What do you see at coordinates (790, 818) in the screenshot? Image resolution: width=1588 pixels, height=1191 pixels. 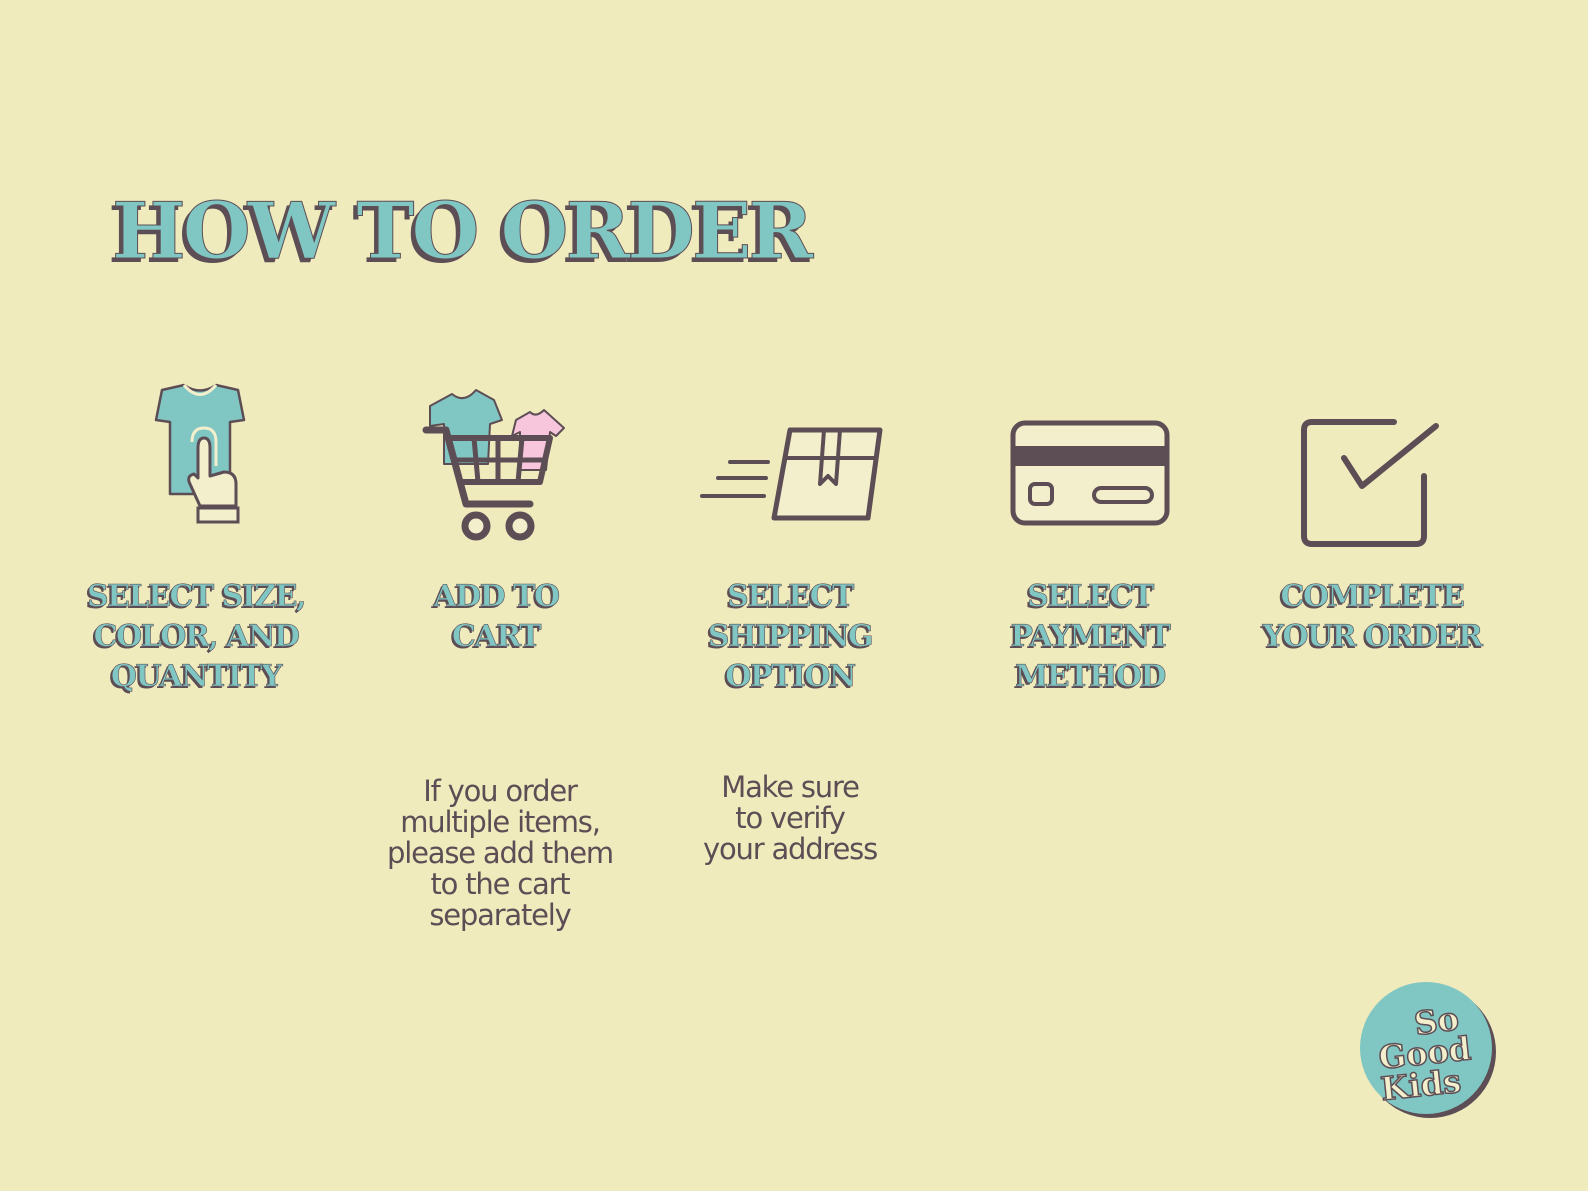 I see `note-verify-address: Make sure to verify your address` at bounding box center [790, 818].